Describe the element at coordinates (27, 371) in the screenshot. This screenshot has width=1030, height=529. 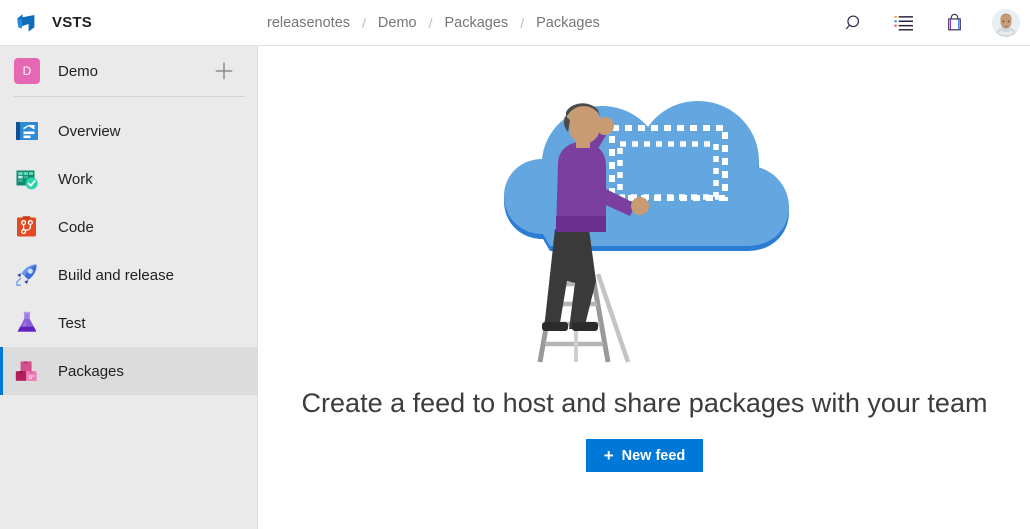
I see `packages-icon` at that location.